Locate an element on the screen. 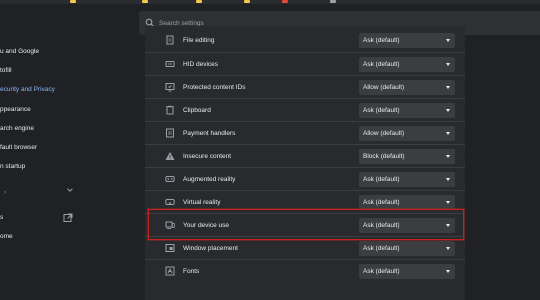  augmented-reality-icon is located at coordinates (170, 179).